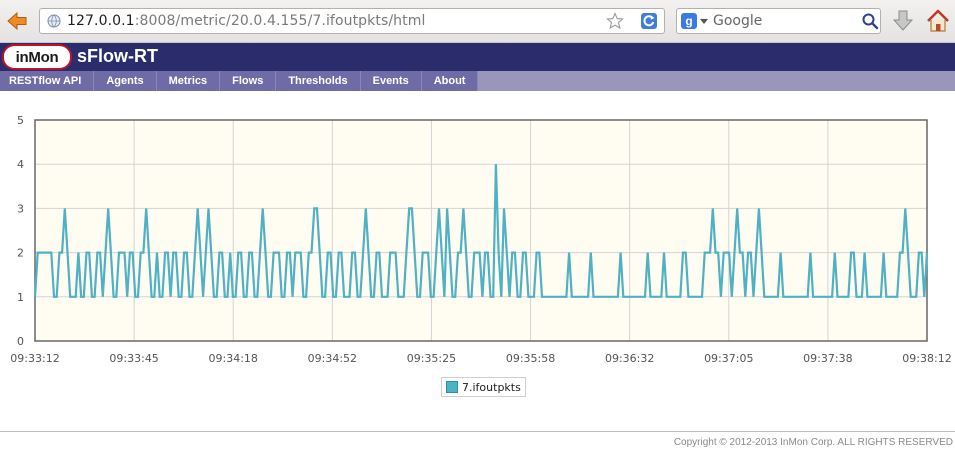  I want to click on legend-label: 7.ifoutpkts, so click(491, 387).